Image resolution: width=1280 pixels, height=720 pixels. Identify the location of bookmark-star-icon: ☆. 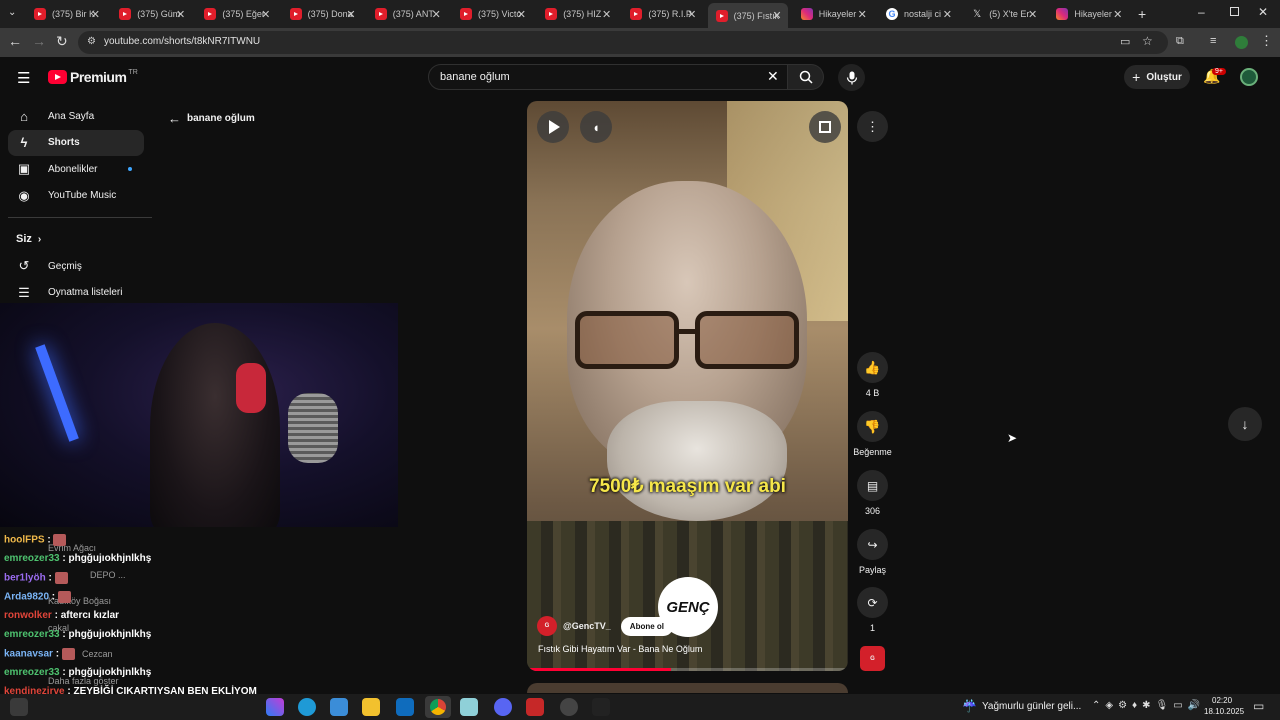
(1147, 41).